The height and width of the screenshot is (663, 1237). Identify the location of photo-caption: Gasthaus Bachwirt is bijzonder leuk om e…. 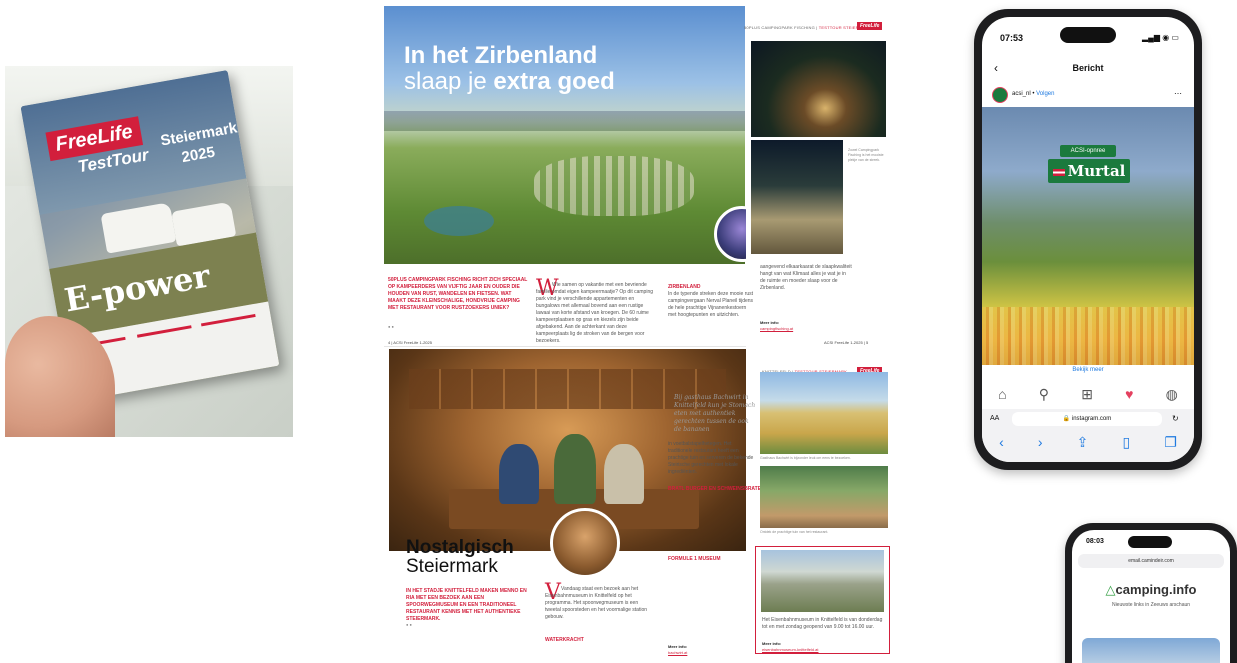
(805, 458).